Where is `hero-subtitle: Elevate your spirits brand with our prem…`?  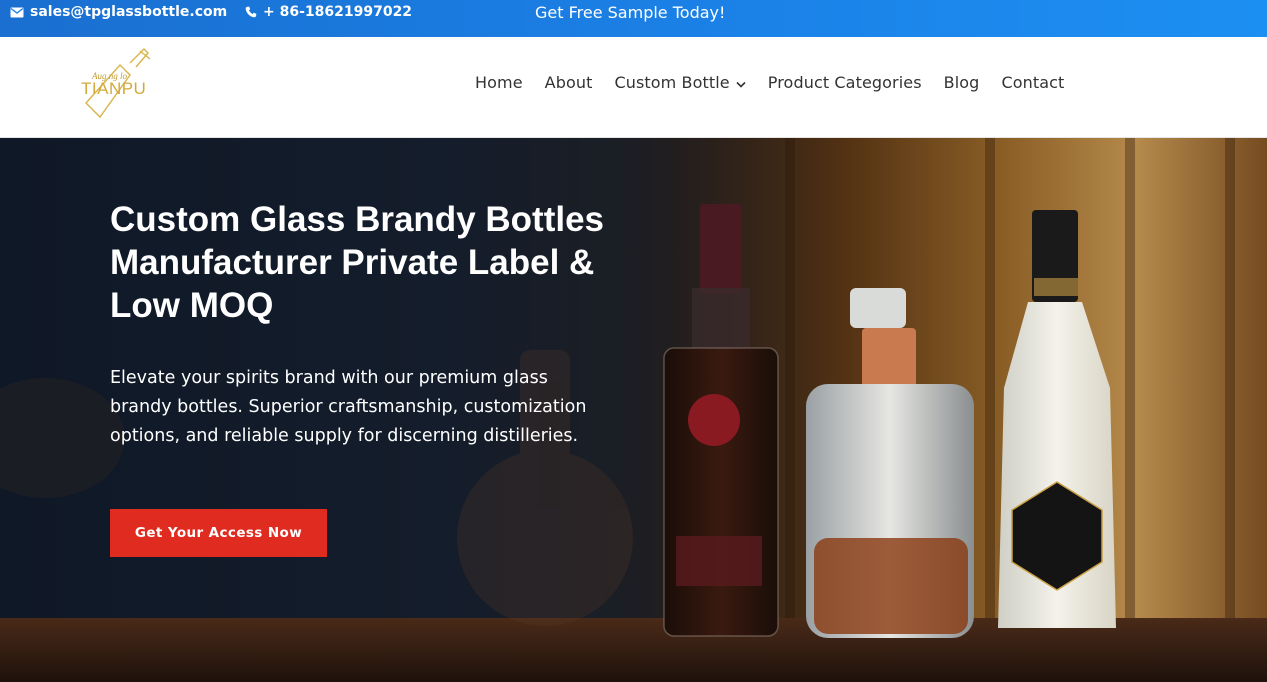 hero-subtitle: Elevate your spirits brand with our prem… is located at coordinates (348, 407).